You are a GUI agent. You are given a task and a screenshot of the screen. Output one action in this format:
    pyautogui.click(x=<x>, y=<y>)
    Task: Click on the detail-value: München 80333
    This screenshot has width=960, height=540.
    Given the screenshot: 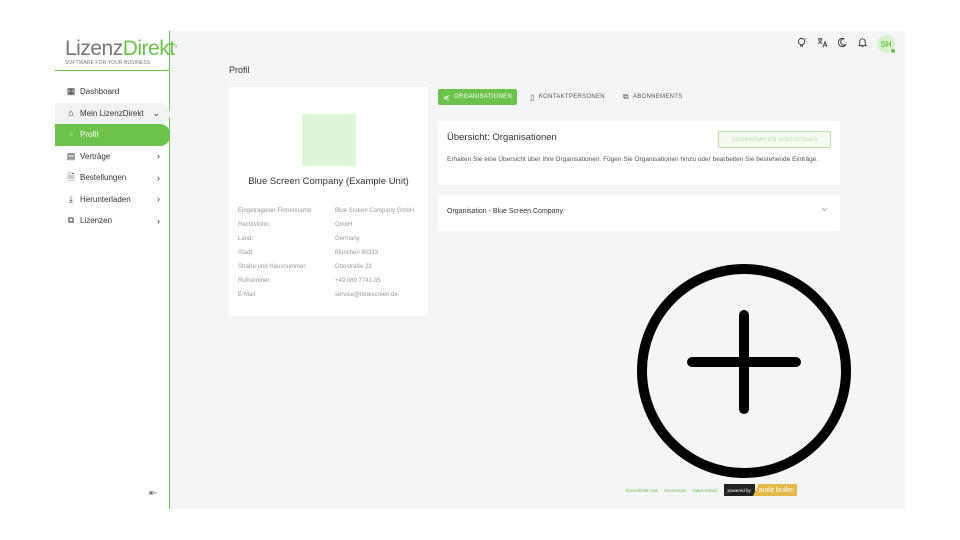 What is the action you would take?
    pyautogui.click(x=357, y=253)
    